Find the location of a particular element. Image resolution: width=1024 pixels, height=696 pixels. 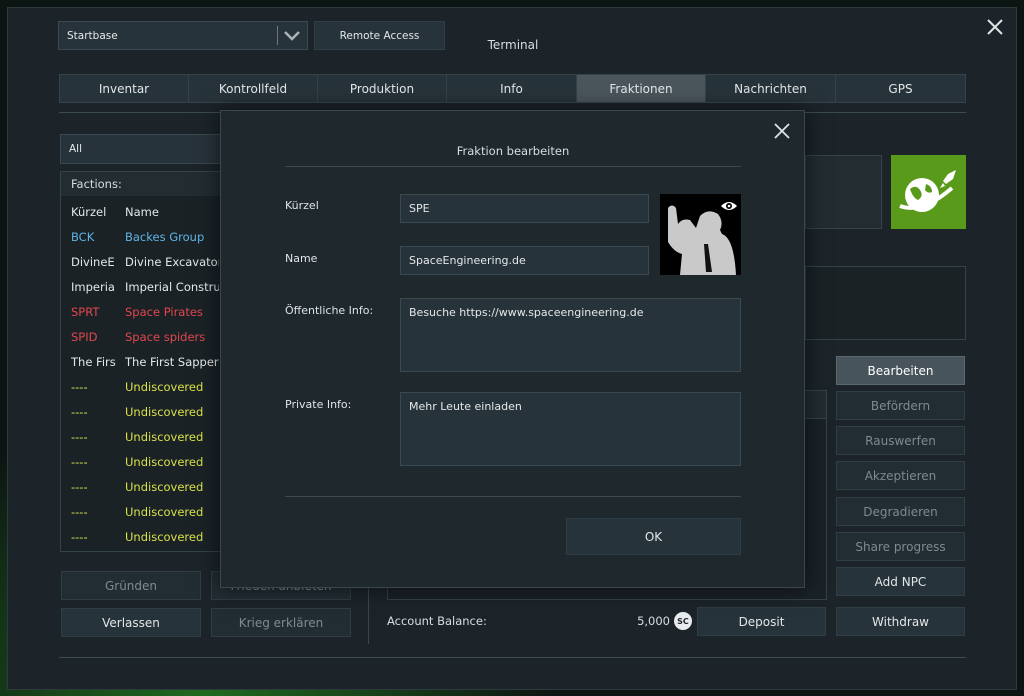

column-name: Name is located at coordinates (142, 212).